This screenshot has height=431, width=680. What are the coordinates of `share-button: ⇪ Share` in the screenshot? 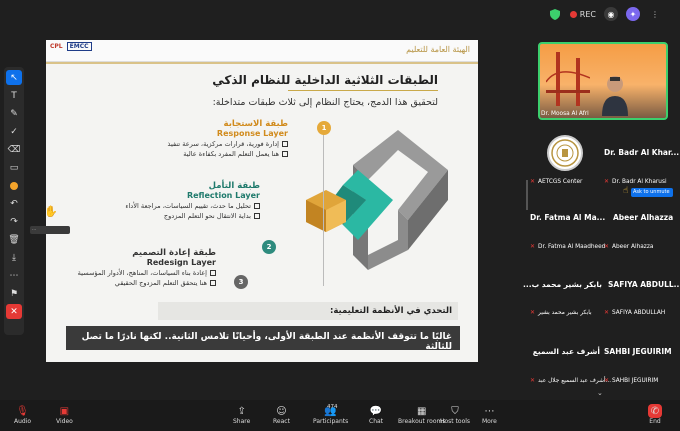 It's located at (242, 415).